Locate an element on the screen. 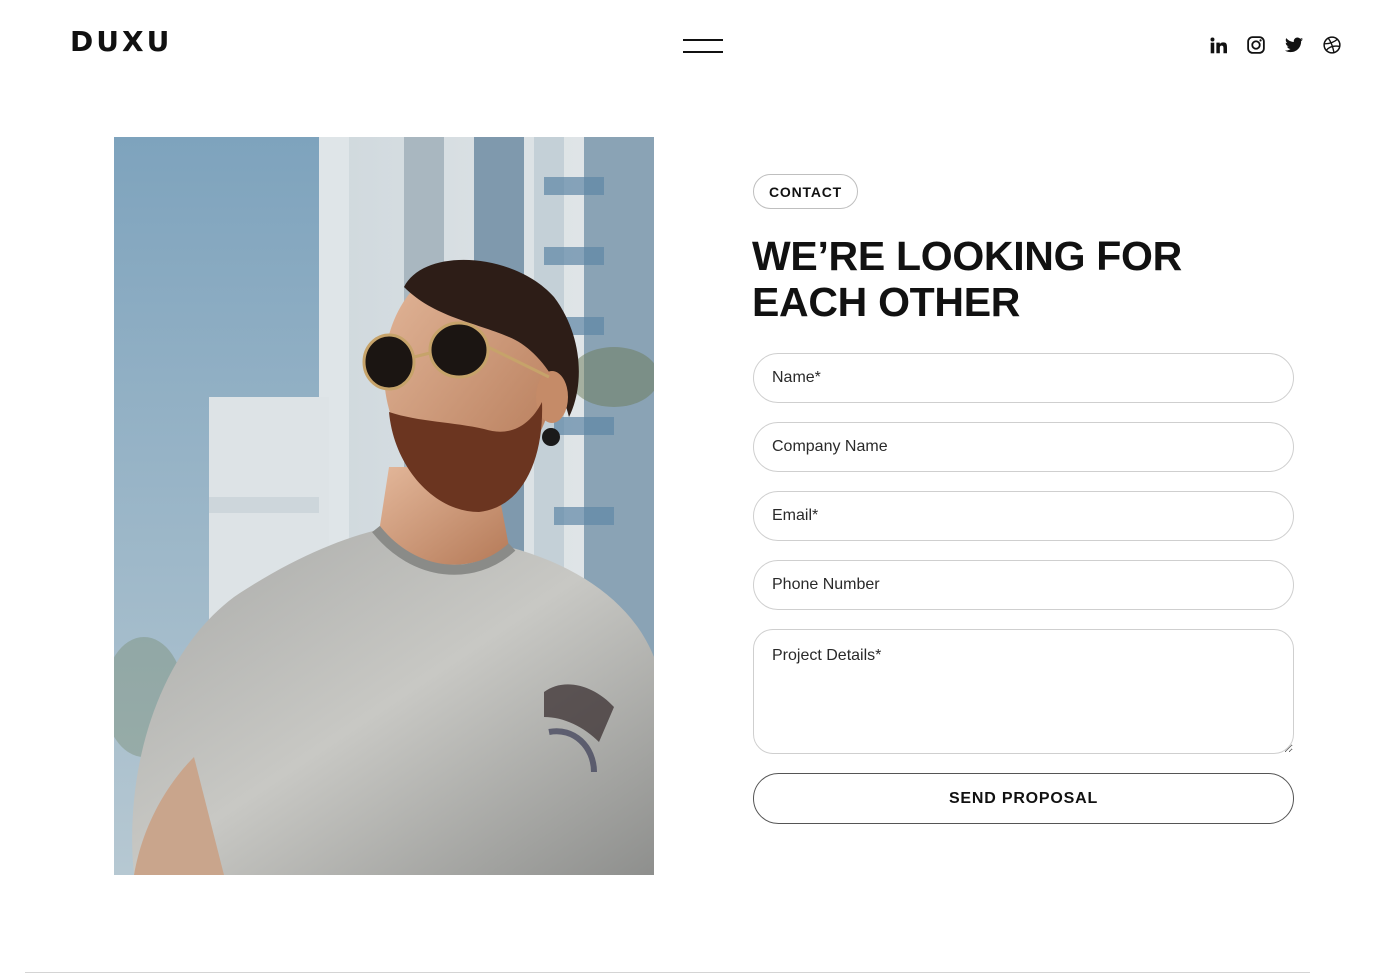 This screenshot has height=975, width=1400. email-input is located at coordinates (1023, 516).